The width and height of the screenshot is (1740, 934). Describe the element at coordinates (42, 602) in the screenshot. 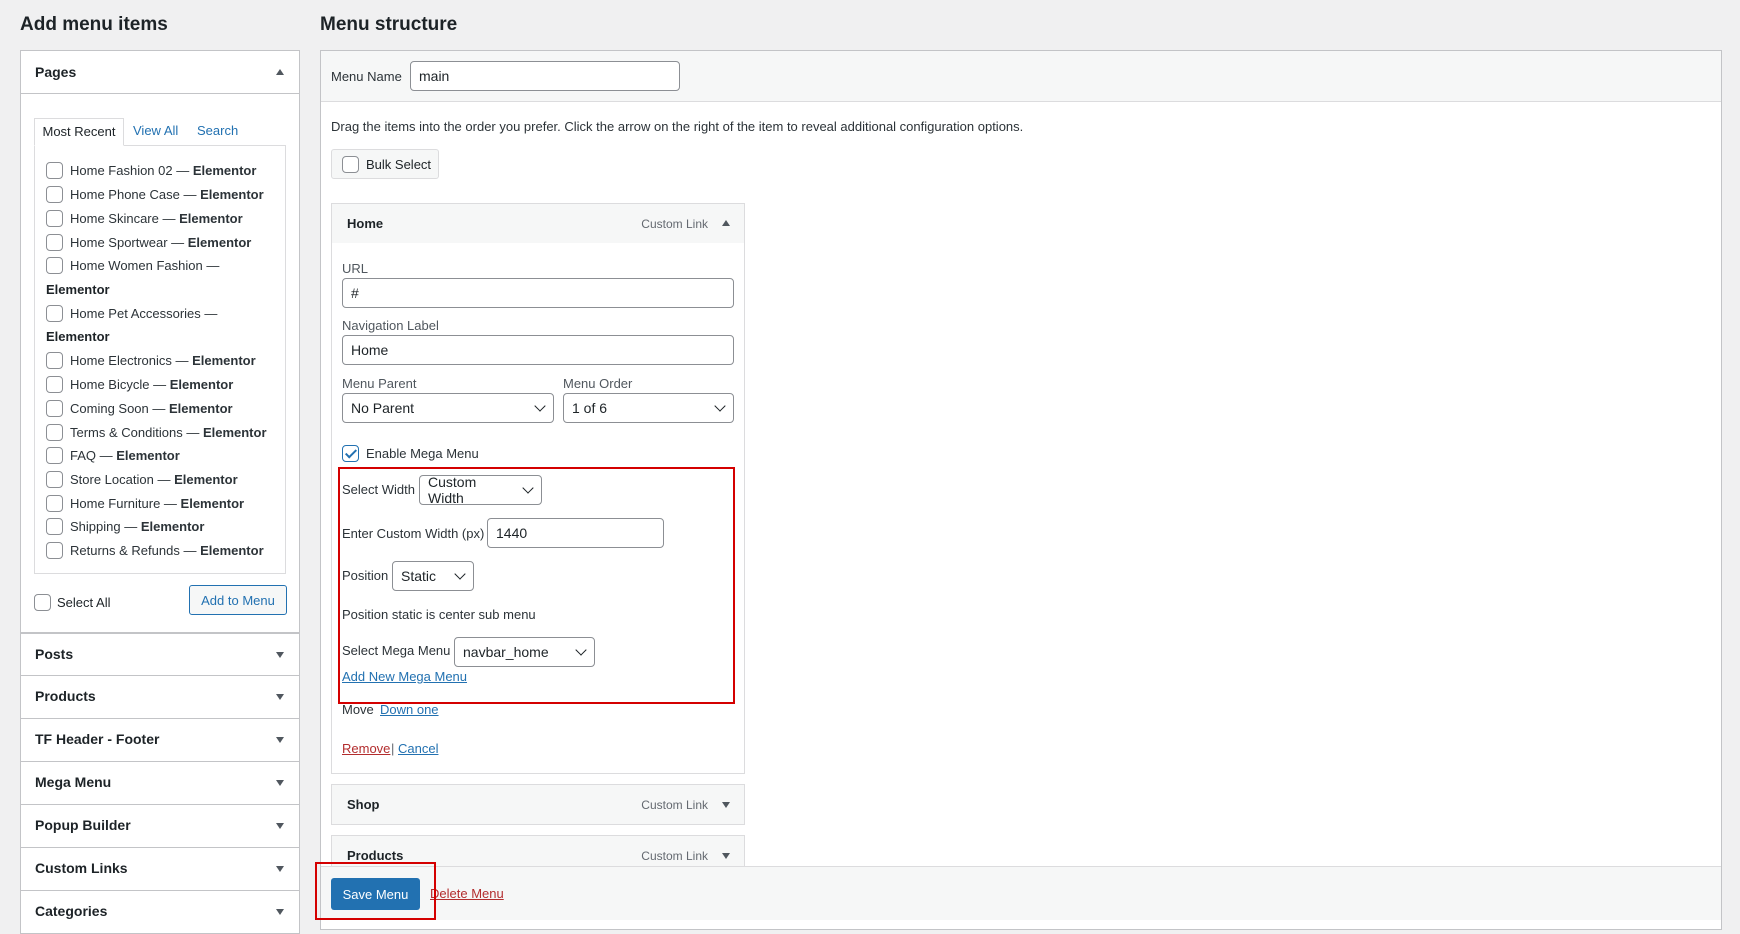

I see `select-all-checkbox` at that location.